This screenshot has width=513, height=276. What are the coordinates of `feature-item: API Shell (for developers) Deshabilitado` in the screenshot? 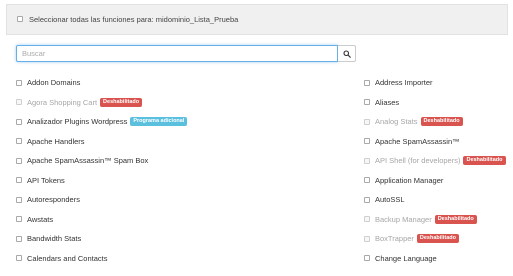 It's located at (435, 161).